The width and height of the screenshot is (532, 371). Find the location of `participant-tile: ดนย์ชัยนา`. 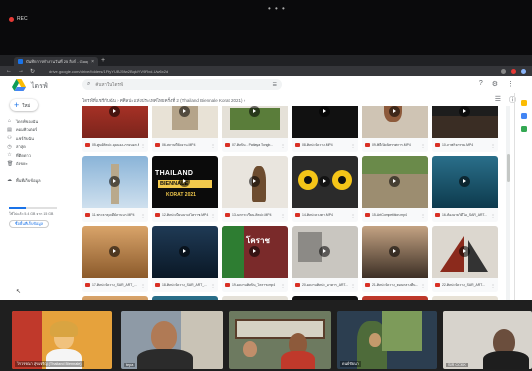

participant-tile: ดนย์ชัยนา is located at coordinates (387, 340).